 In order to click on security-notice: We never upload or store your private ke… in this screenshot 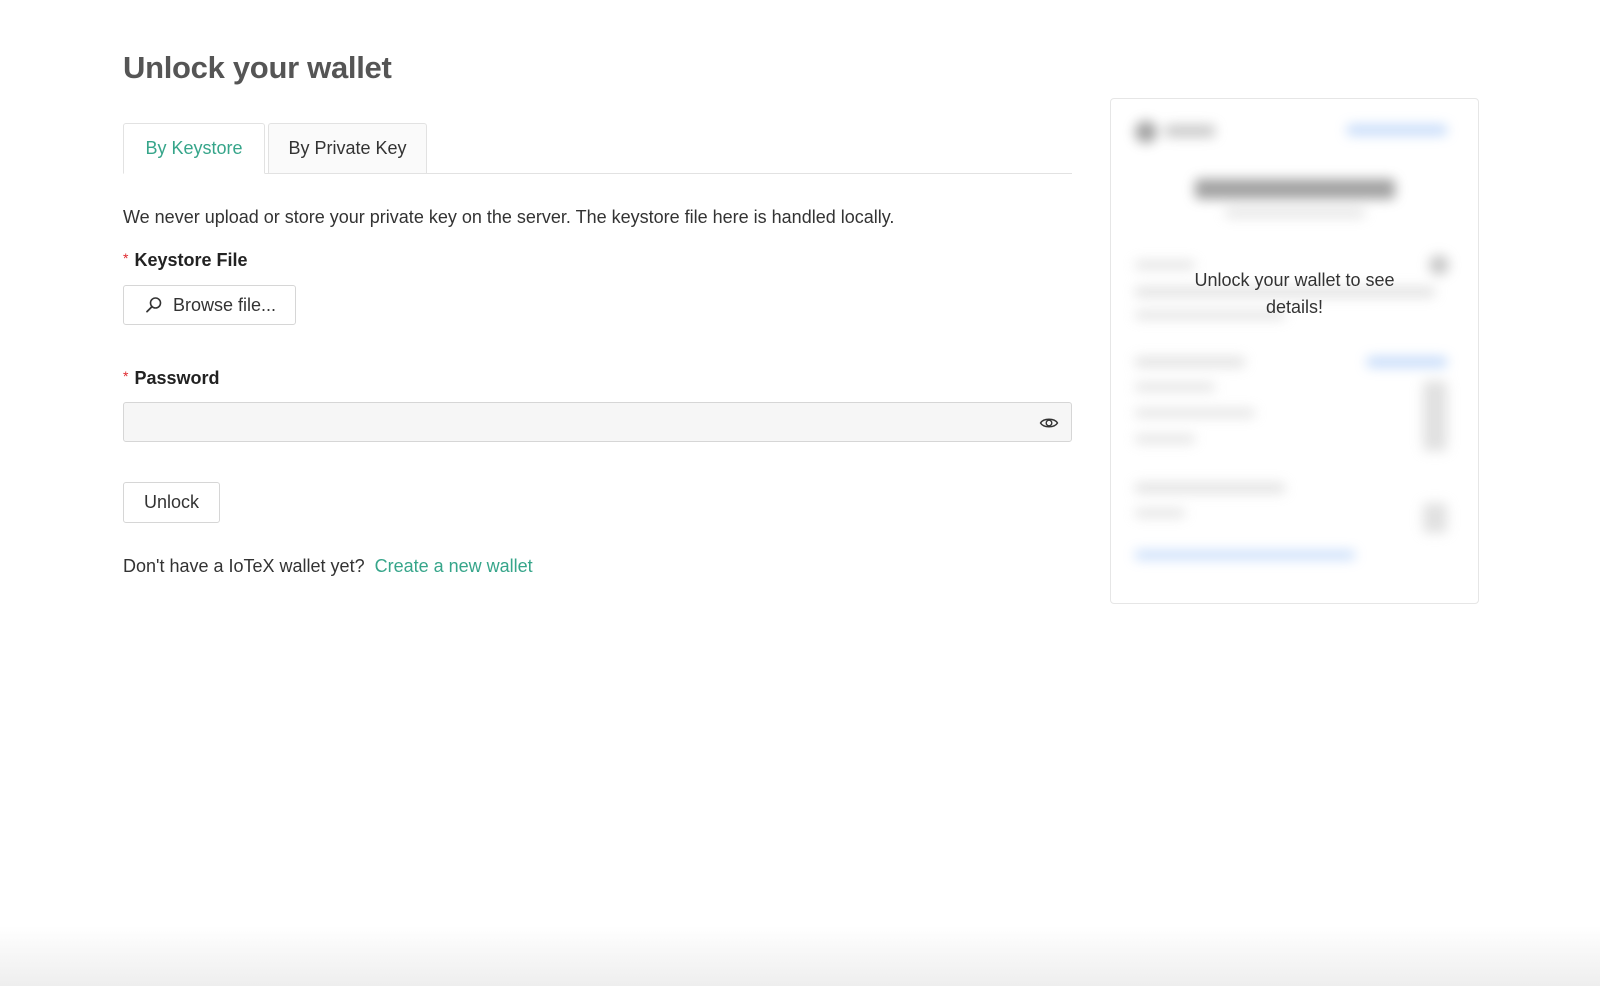, I will do `click(509, 217)`.